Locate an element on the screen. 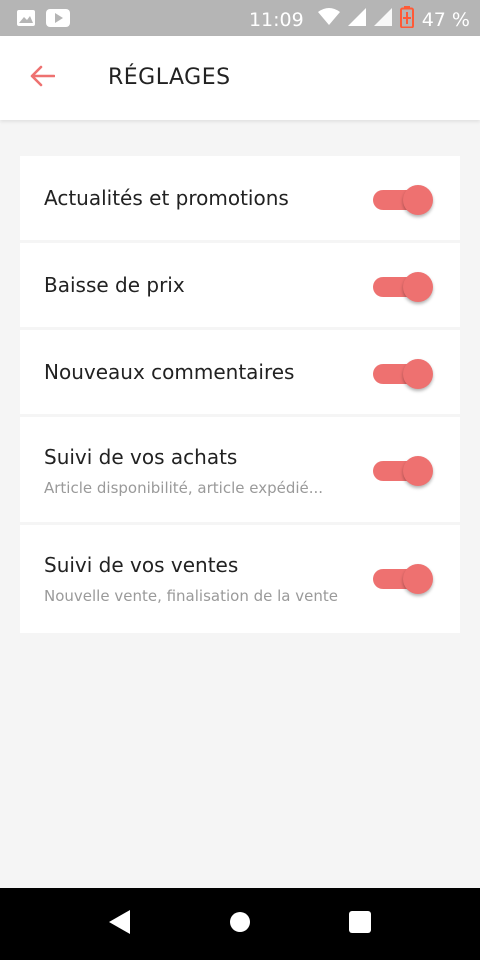 The height and width of the screenshot is (960, 480). setting-row-commentaires: Nouveaux commentaires is located at coordinates (240, 373).